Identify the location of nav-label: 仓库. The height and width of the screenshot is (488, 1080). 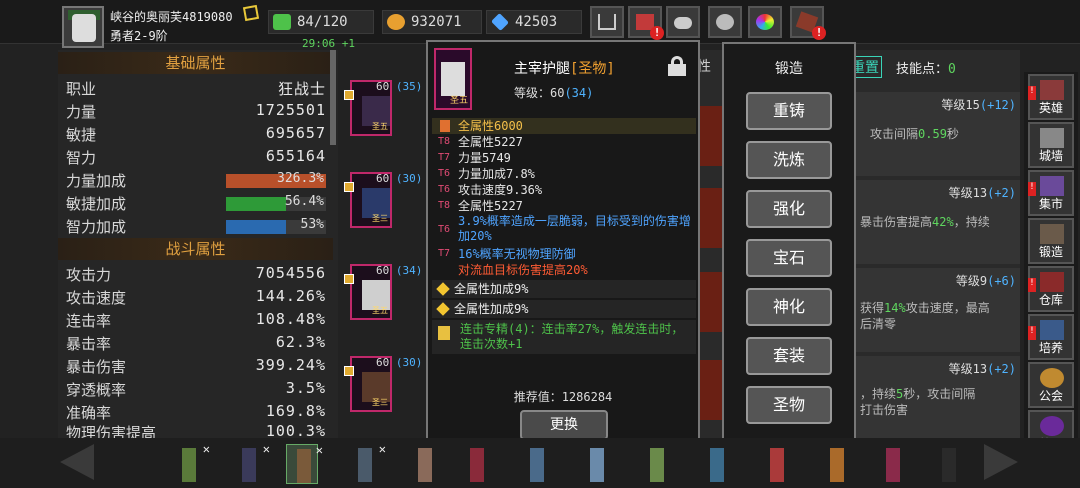
(1050, 300).